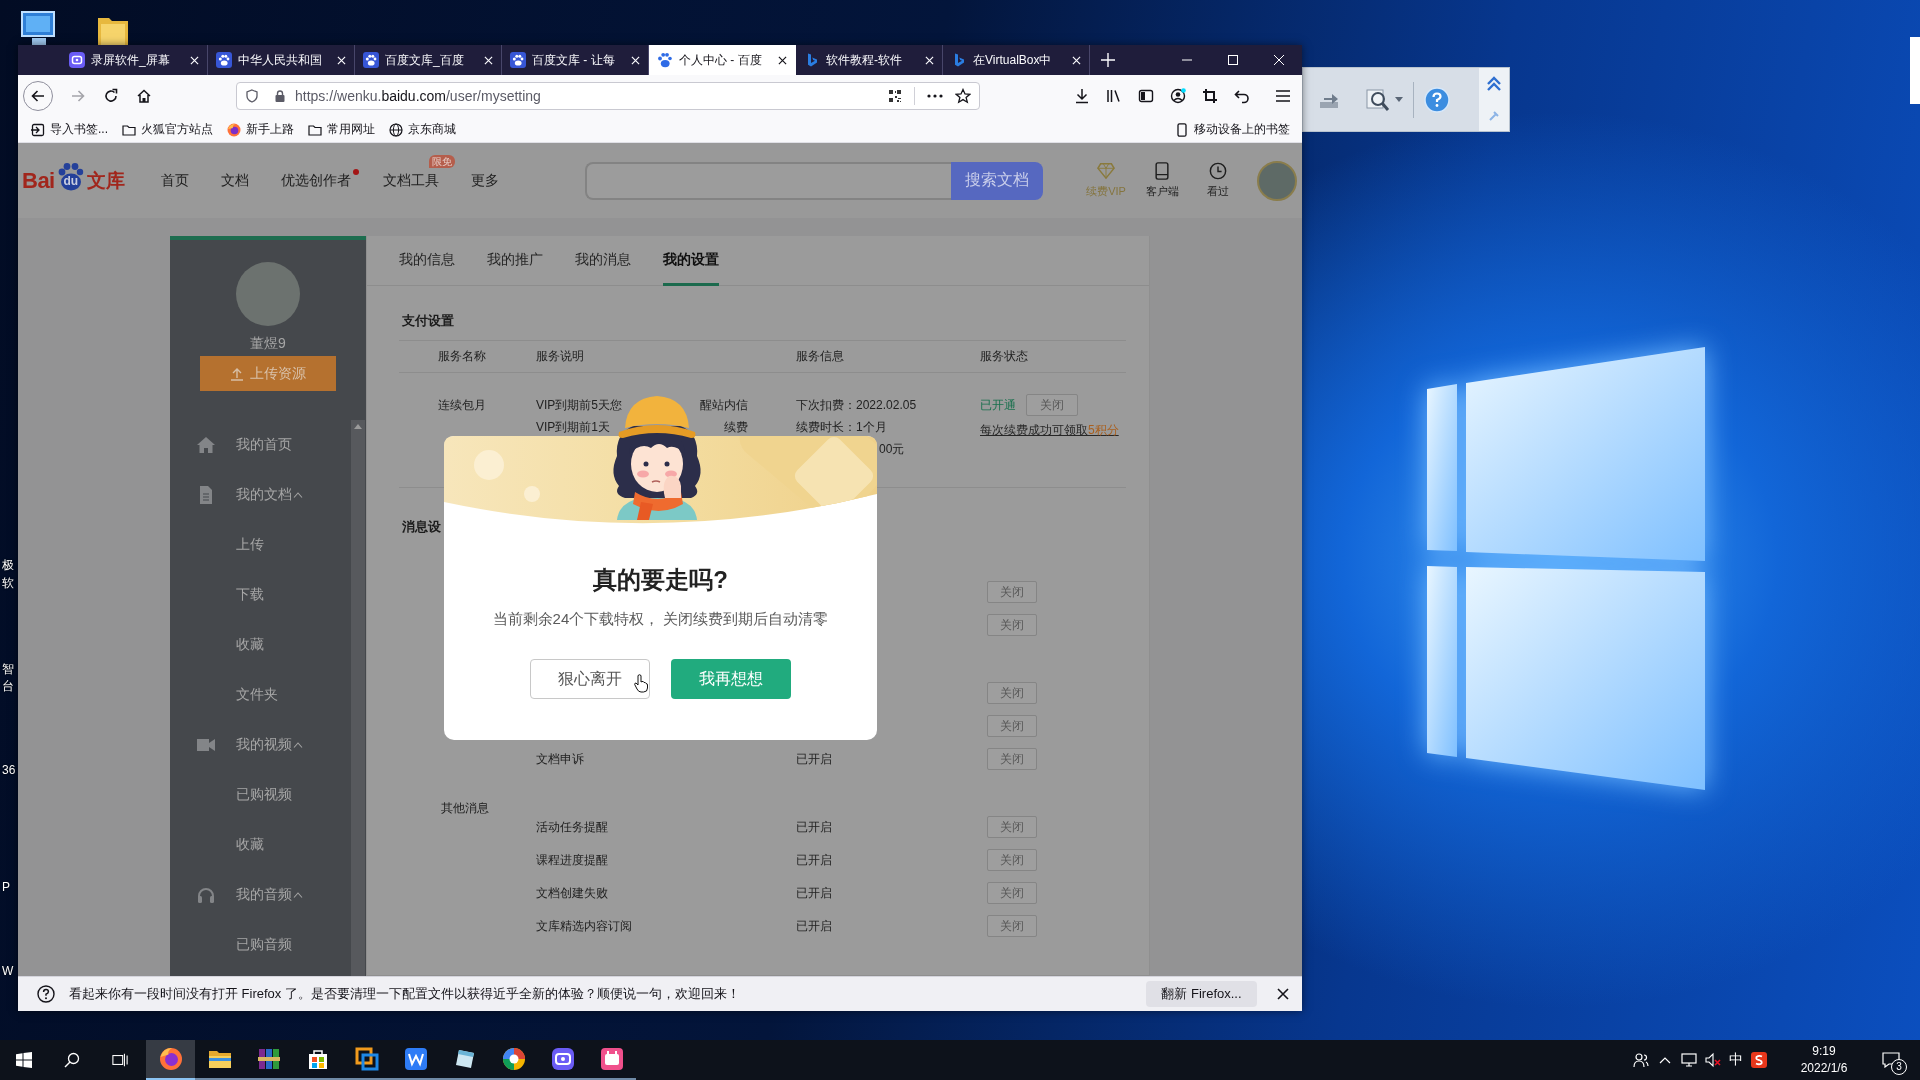 The height and width of the screenshot is (1080, 1920). I want to click on sidebar-icon, so click(1146, 96).